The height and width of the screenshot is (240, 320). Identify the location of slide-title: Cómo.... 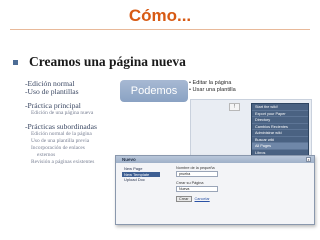
(160, 15).